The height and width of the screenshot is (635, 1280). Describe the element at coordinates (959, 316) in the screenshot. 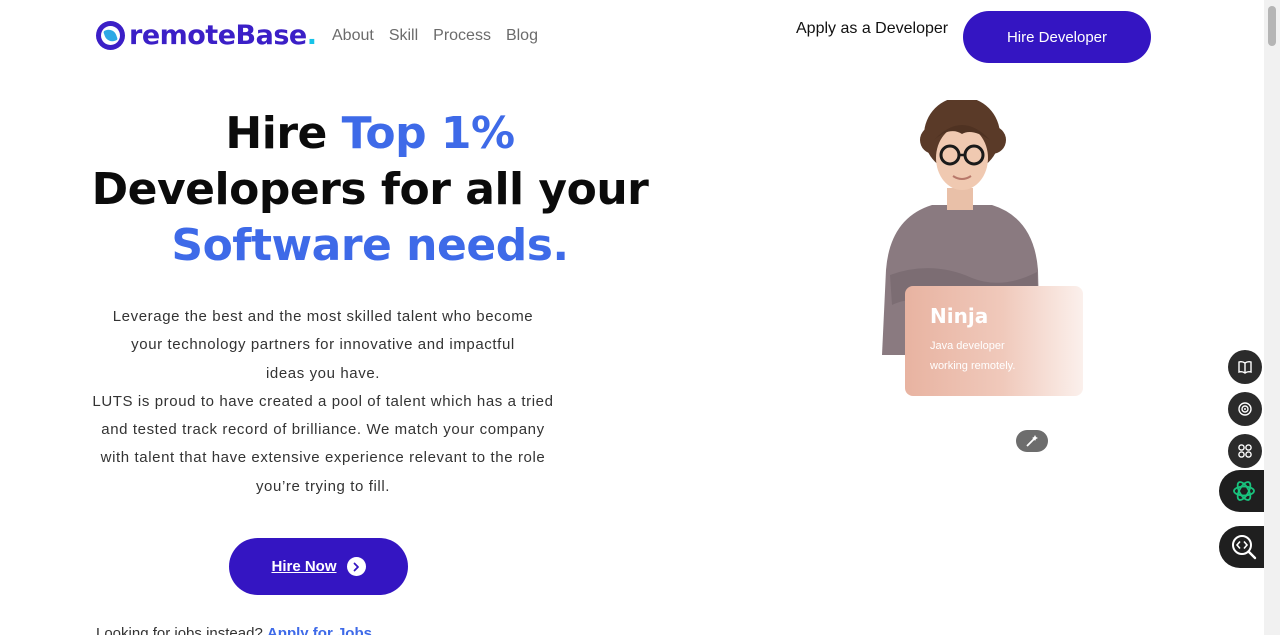

I see `profile-name: Ninja` at that location.